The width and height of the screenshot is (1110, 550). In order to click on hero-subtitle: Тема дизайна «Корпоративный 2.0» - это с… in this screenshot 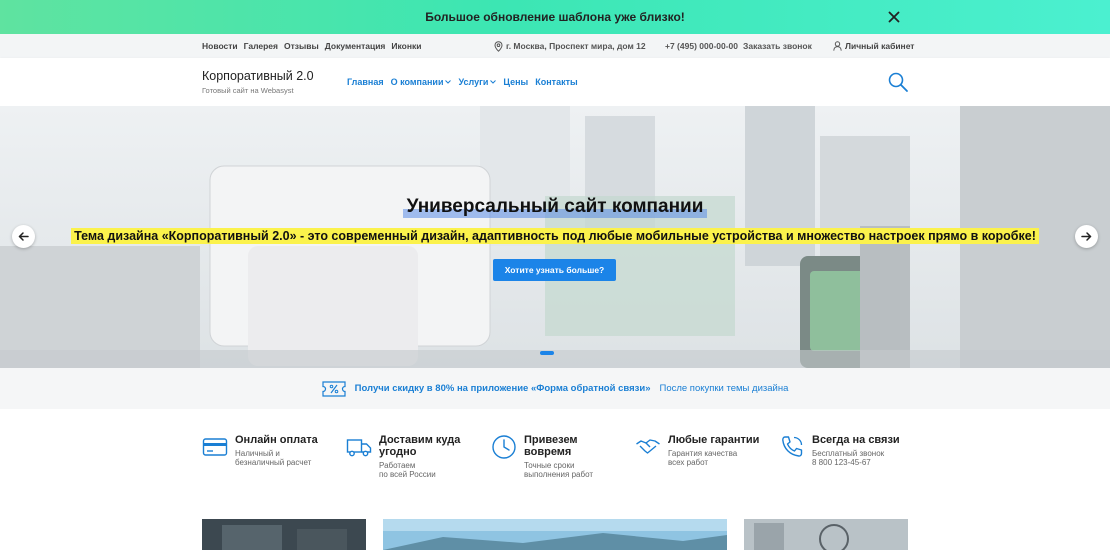, I will do `click(555, 236)`.